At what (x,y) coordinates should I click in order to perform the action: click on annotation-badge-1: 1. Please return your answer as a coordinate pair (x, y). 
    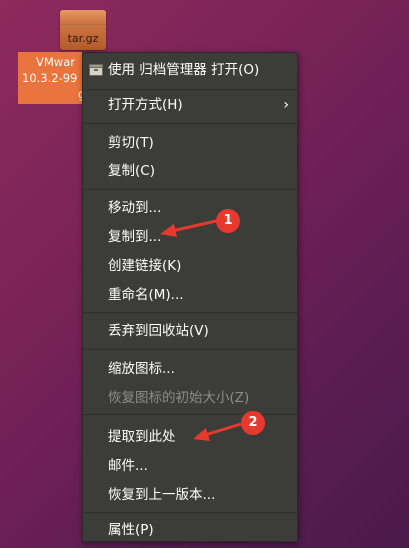
    Looking at the image, I should click on (228, 221).